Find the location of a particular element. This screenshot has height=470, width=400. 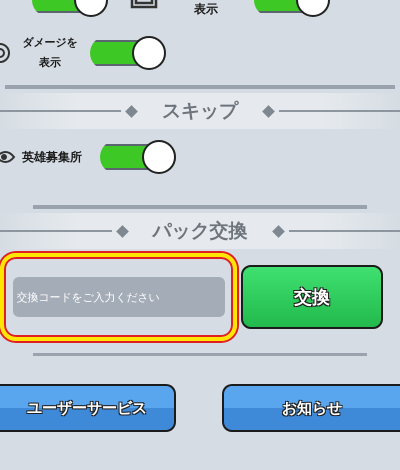

setting-label: 表示 is located at coordinates (206, 9).